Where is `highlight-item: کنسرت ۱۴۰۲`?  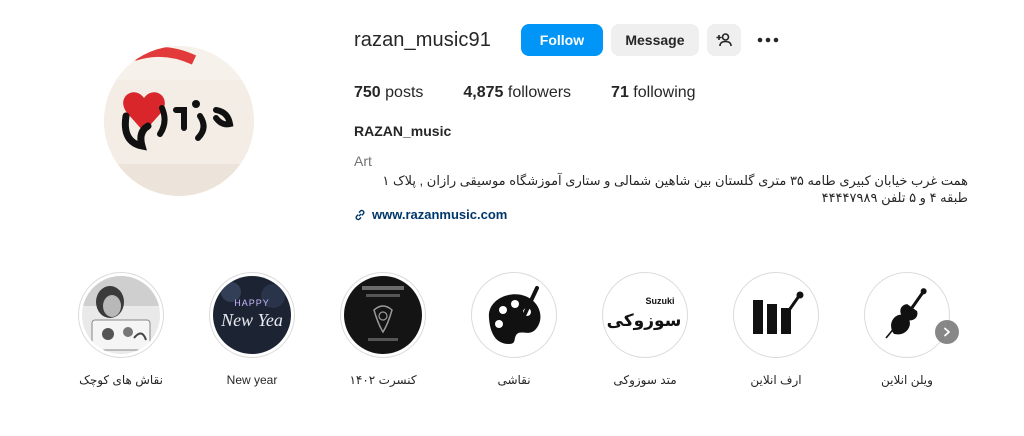 highlight-item: کنسرت ۱۴۰۲ is located at coordinates (383, 329).